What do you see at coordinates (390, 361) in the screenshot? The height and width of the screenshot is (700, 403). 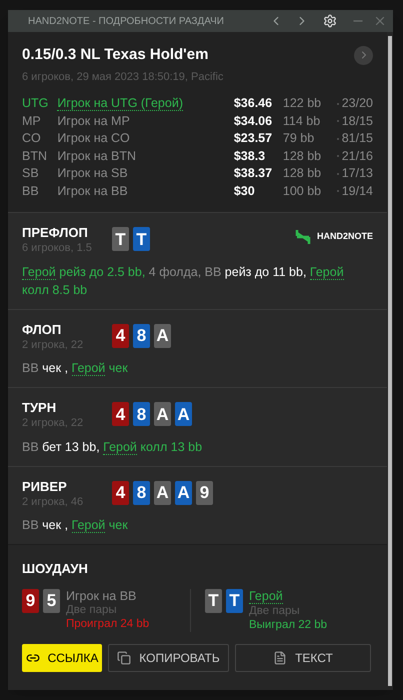 I see `scrollbar` at bounding box center [390, 361].